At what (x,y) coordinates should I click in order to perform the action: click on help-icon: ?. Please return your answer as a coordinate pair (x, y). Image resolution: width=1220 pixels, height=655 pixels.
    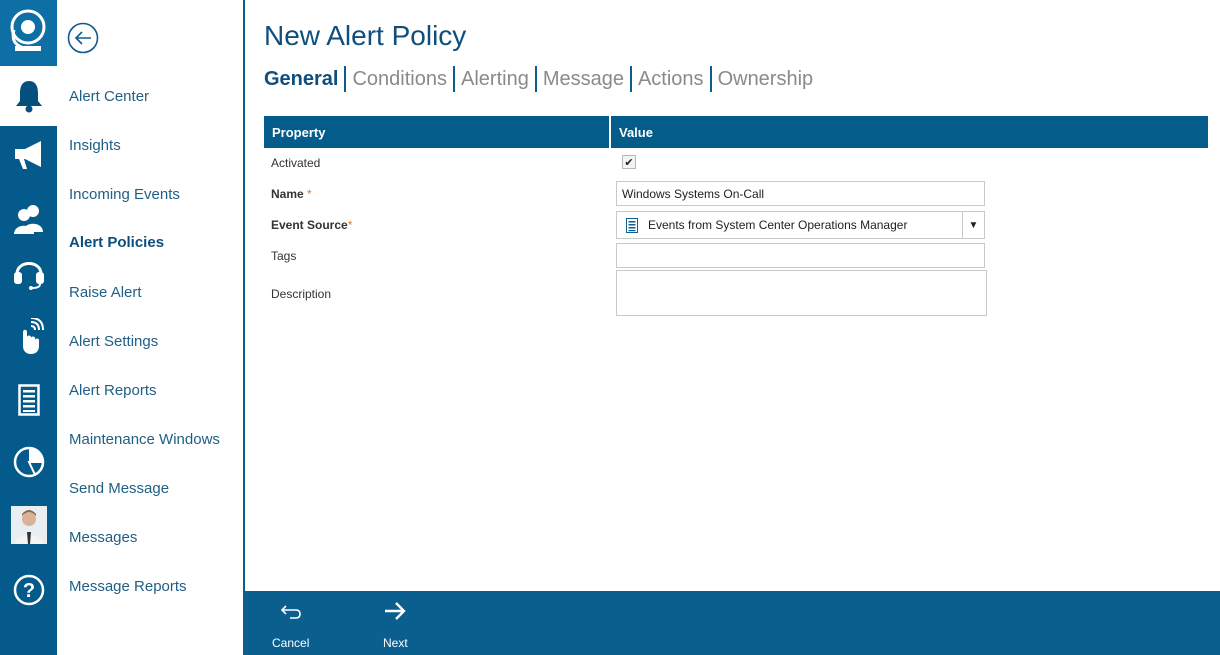
    Looking at the image, I should click on (28, 589).